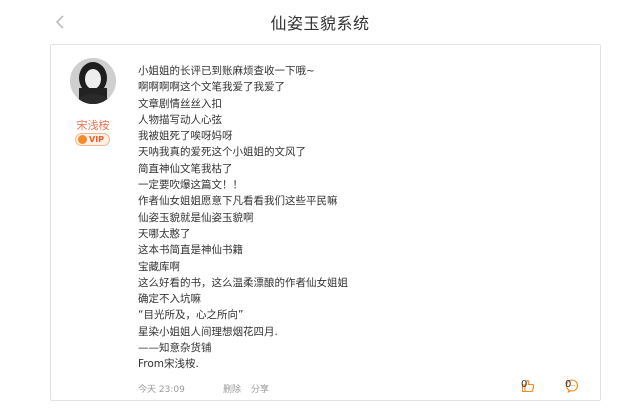 Image resolution: width=640 pixels, height=414 pixels. I want to click on content-line: 天哪太憨了, so click(164, 233).